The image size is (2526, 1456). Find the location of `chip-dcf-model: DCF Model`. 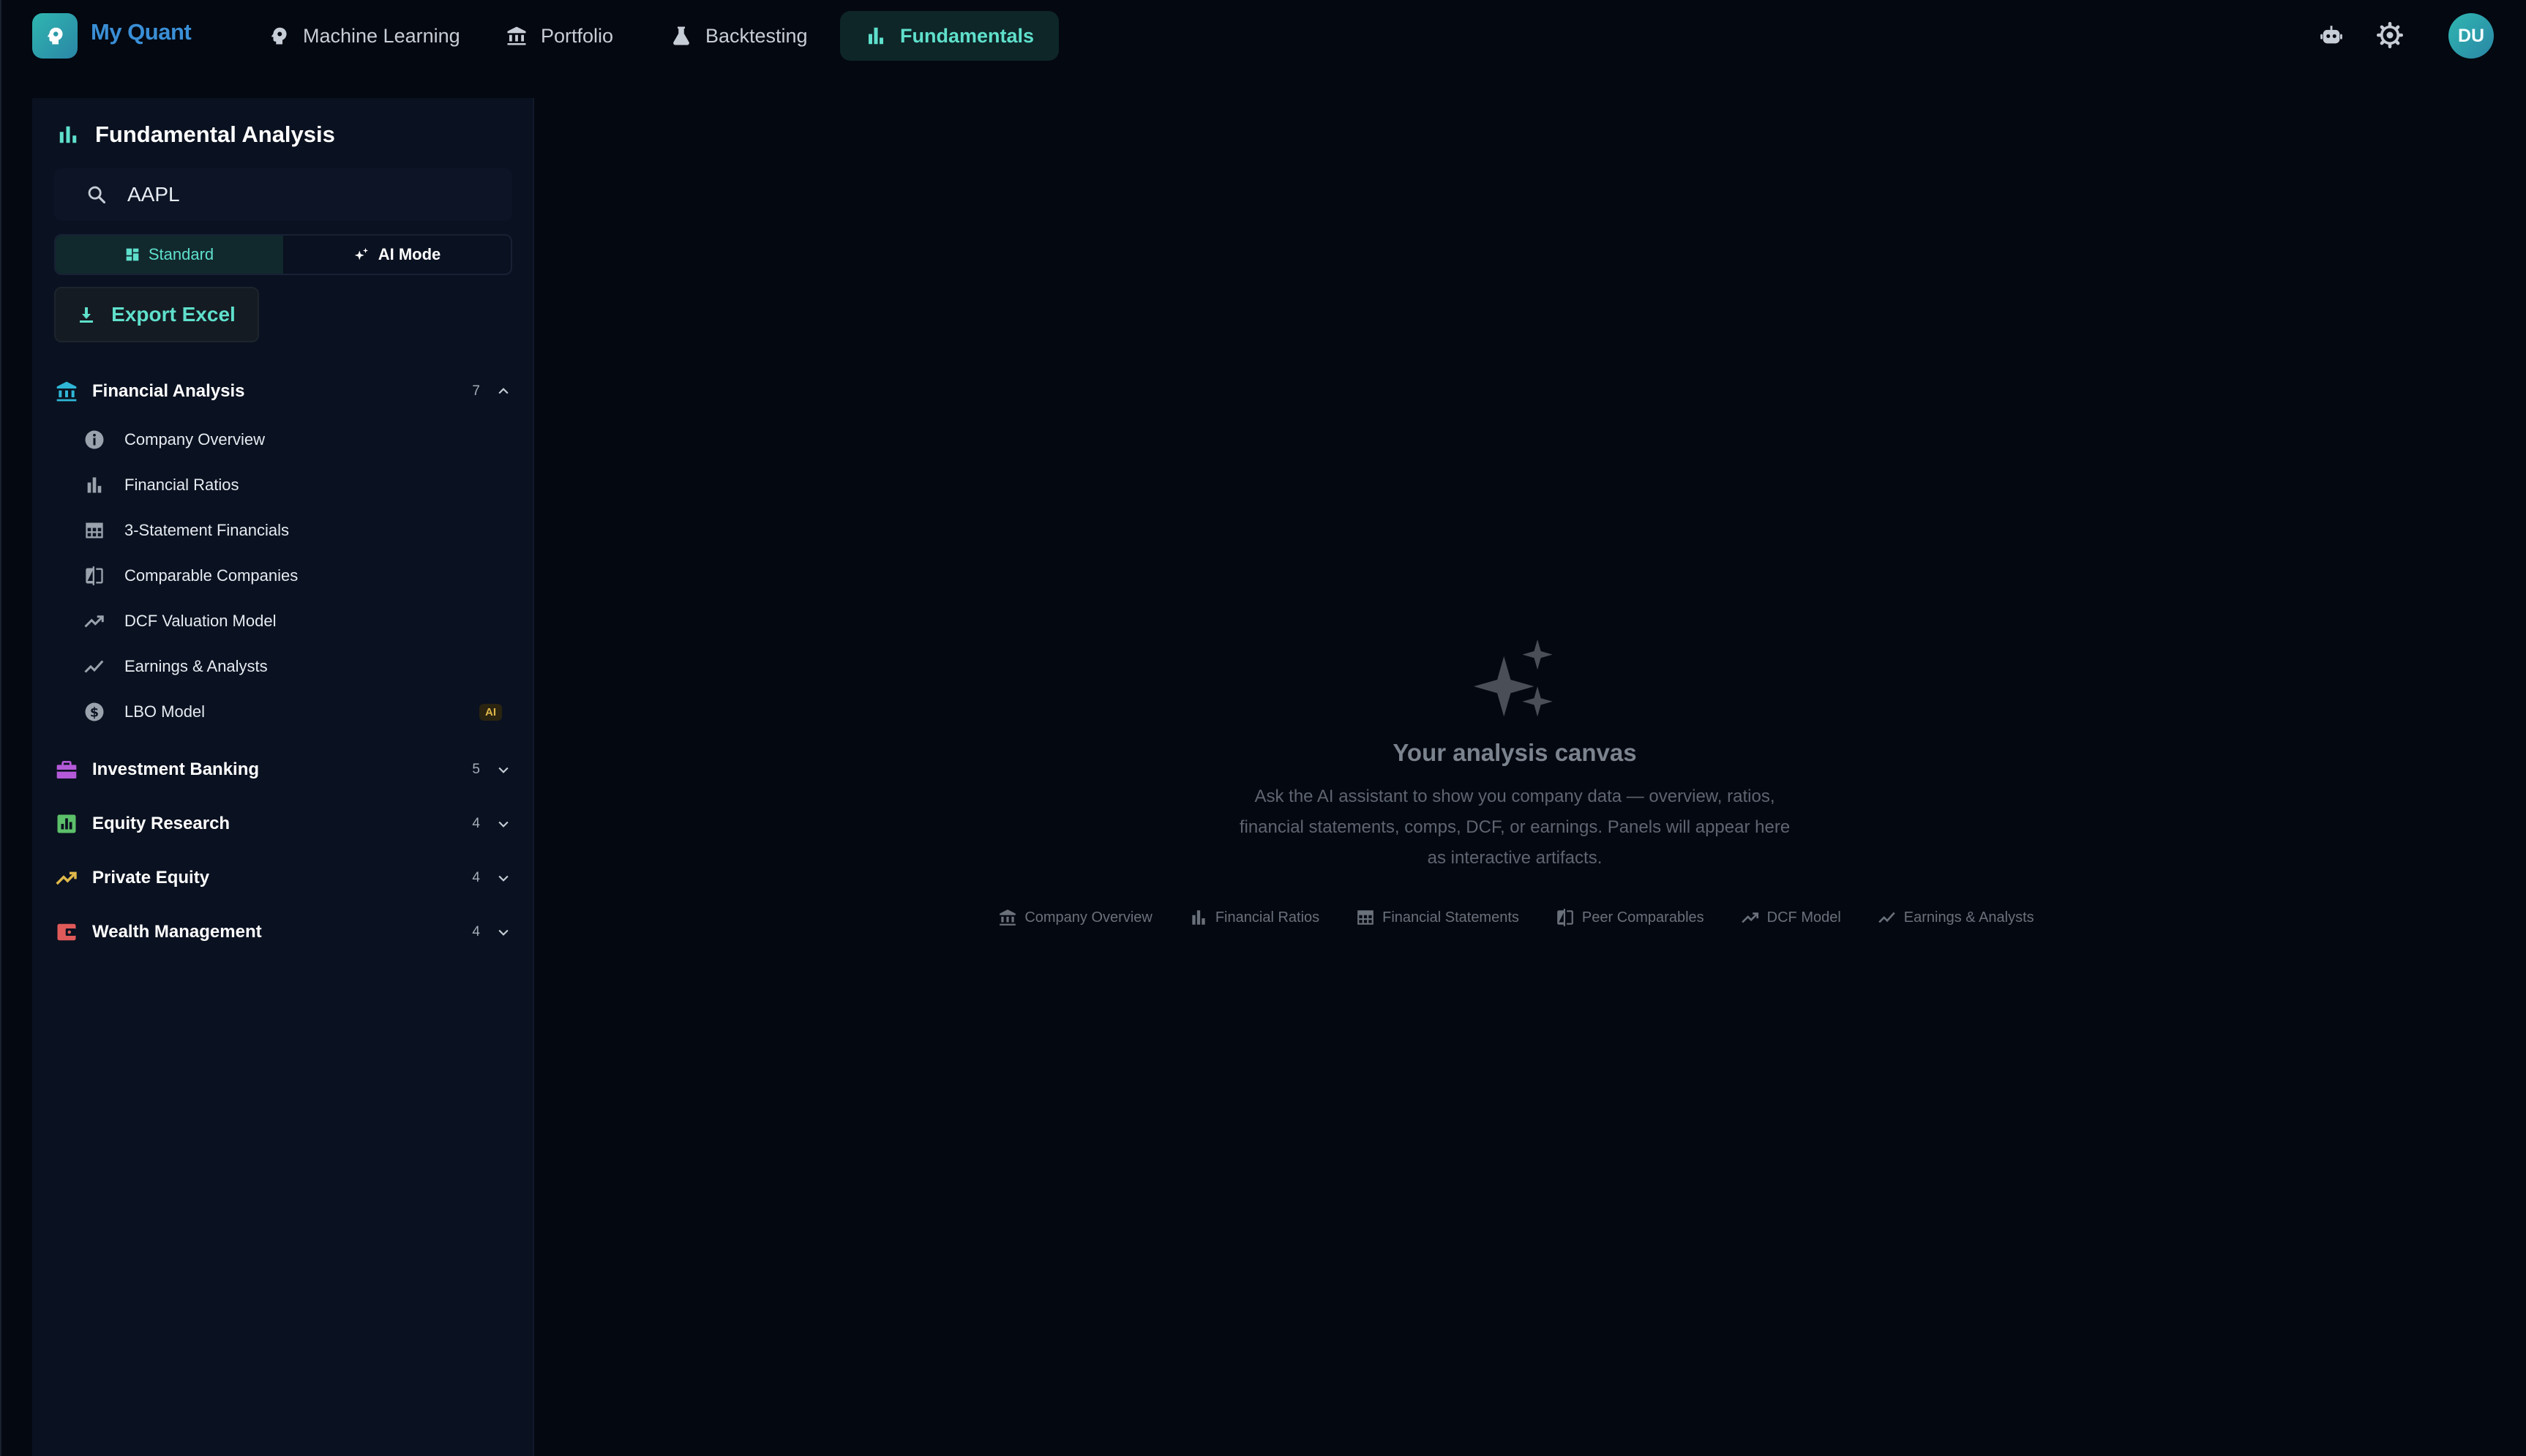

chip-dcf-model: DCF Model is located at coordinates (1791, 917).